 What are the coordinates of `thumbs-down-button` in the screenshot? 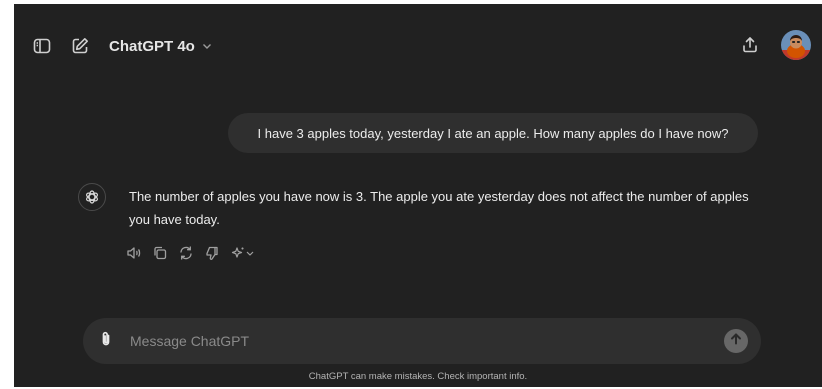 It's located at (212, 255).